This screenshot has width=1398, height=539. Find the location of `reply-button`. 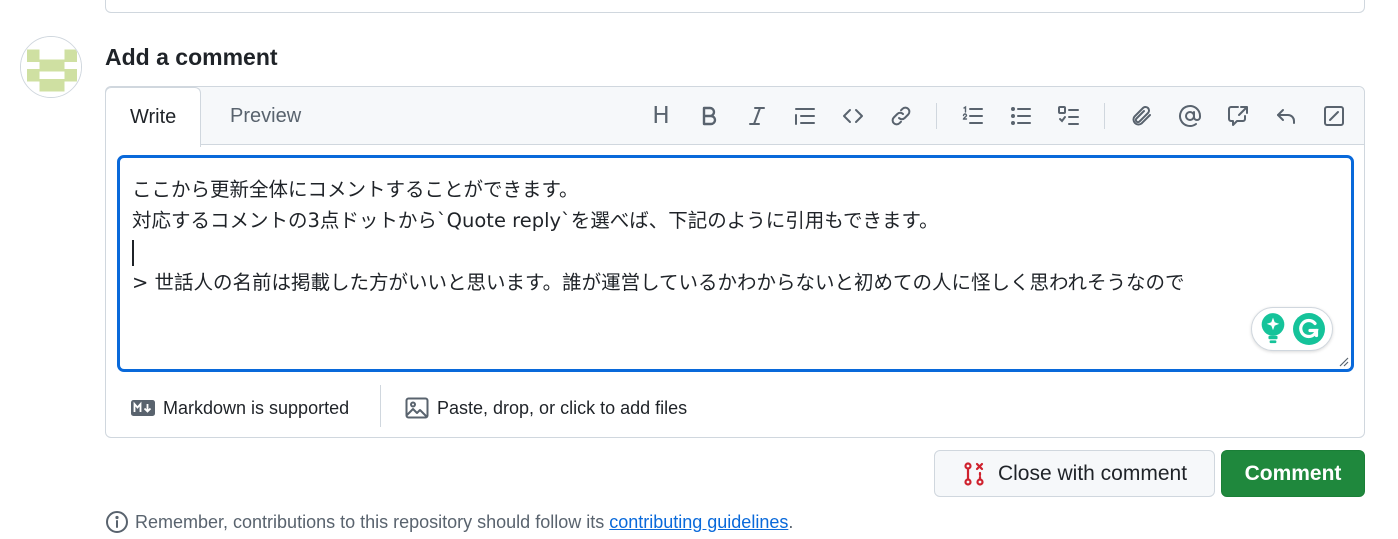

reply-button is located at coordinates (1286, 116).